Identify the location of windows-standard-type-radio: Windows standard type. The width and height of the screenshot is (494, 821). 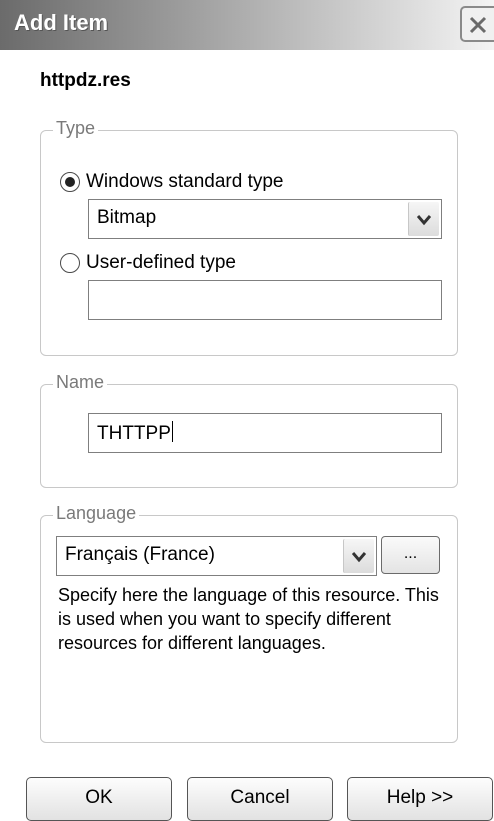
(172, 182).